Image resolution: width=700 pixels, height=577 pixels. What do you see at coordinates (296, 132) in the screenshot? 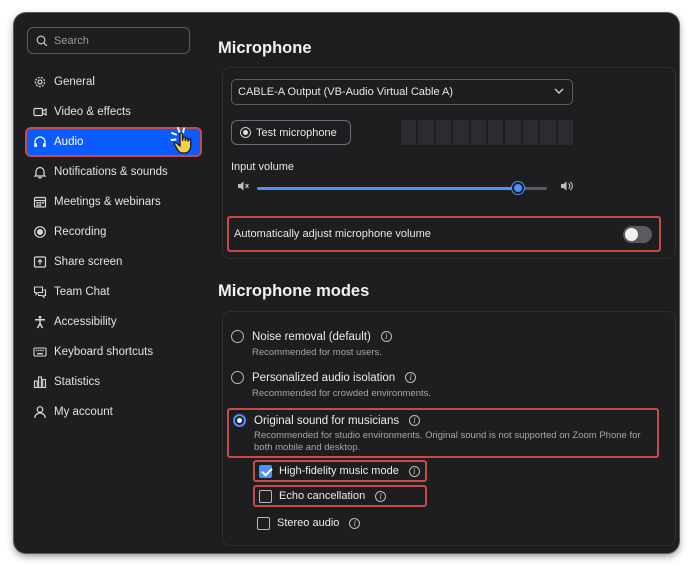
I see `test-microphone-label: Test microphone` at bounding box center [296, 132].